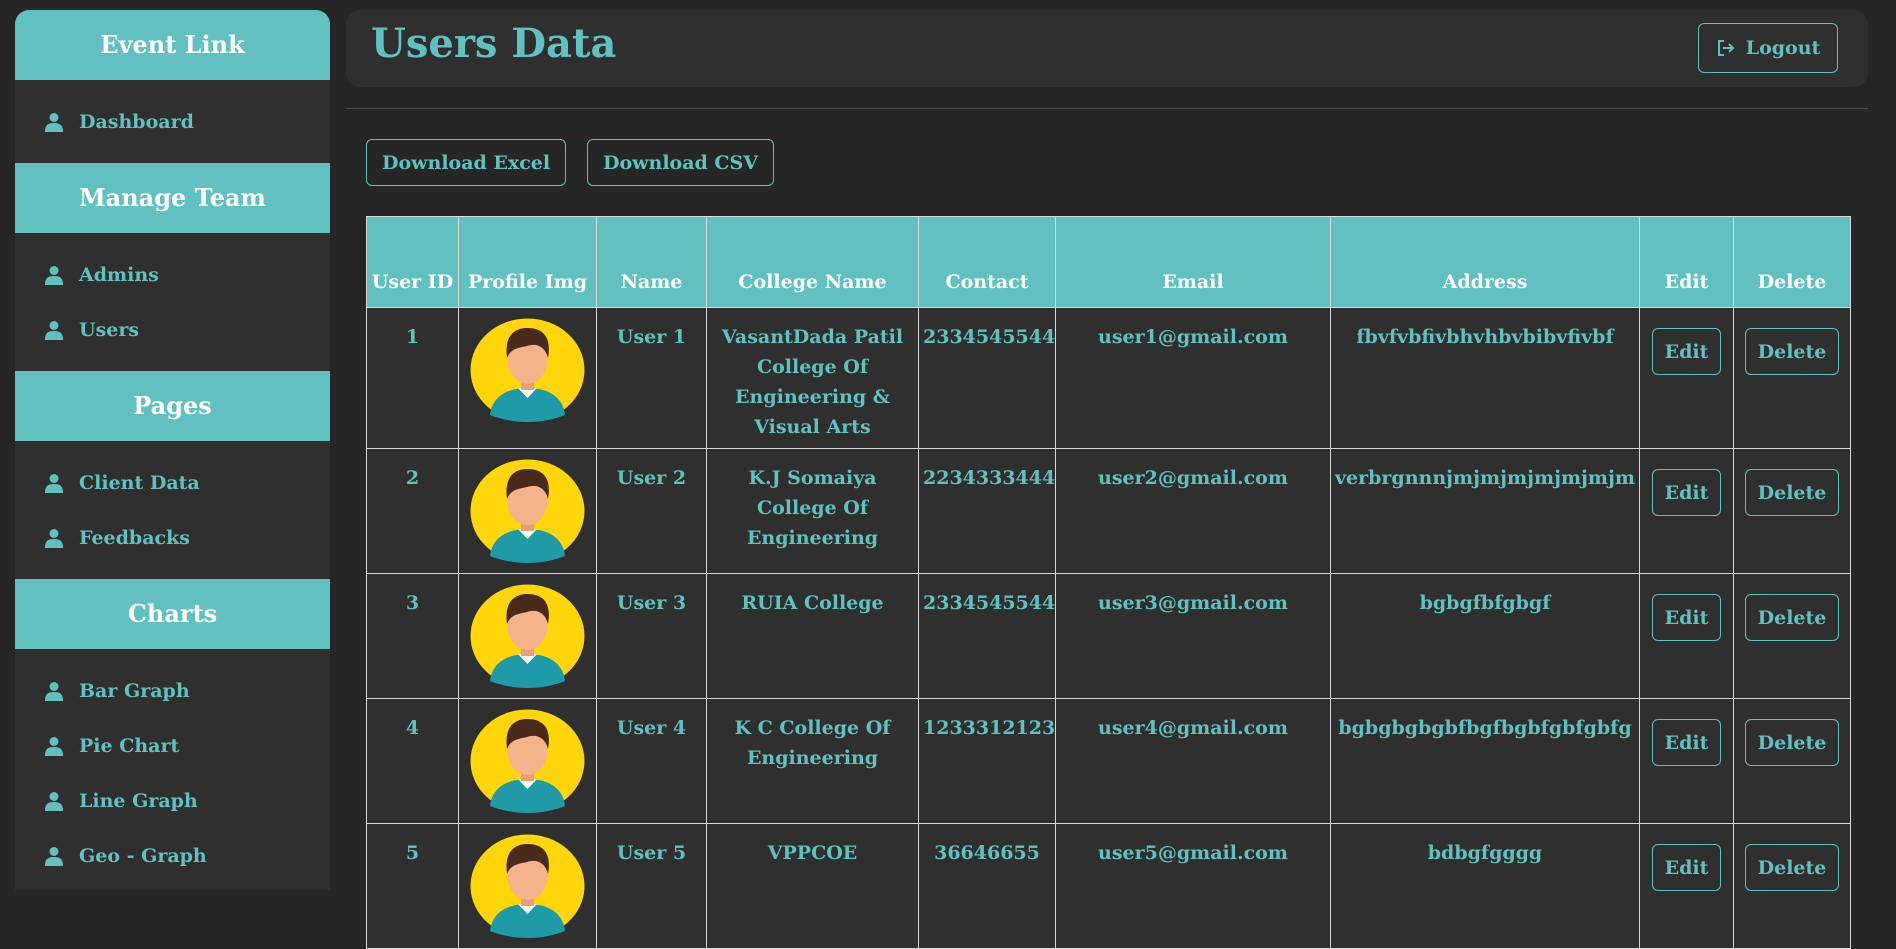  I want to click on sidebar-item-dashboard: Dashboard, so click(172, 121).